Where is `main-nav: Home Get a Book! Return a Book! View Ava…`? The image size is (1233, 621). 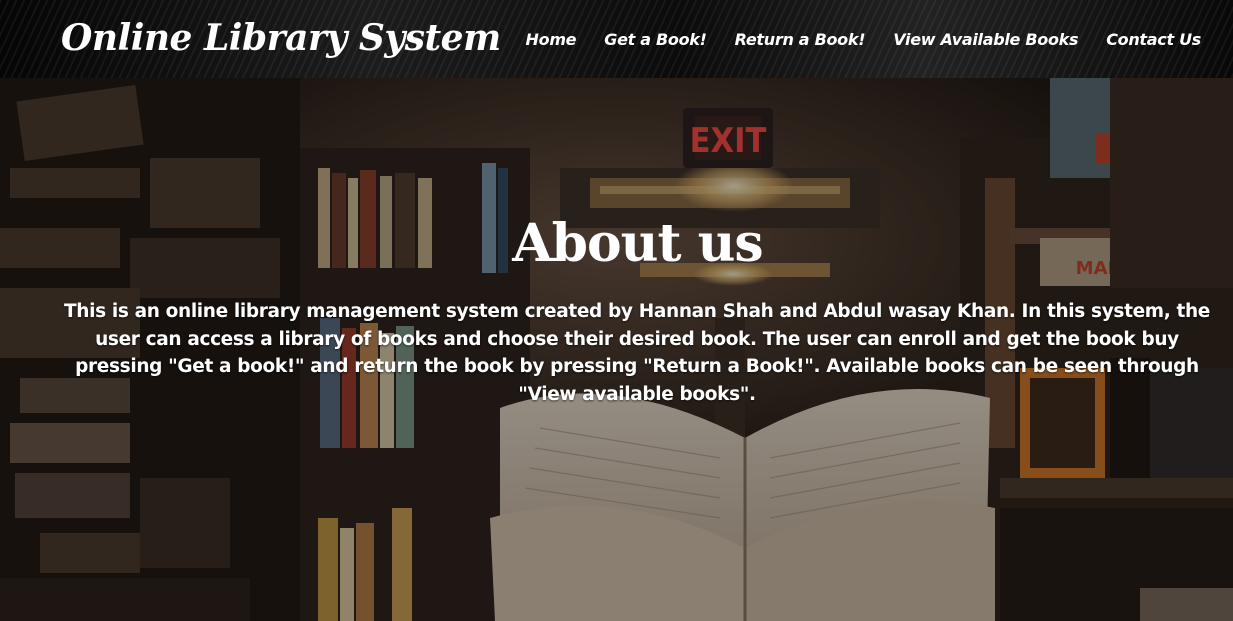
main-nav: Home Get a Book! Return a Book! View Ava… is located at coordinates (864, 39).